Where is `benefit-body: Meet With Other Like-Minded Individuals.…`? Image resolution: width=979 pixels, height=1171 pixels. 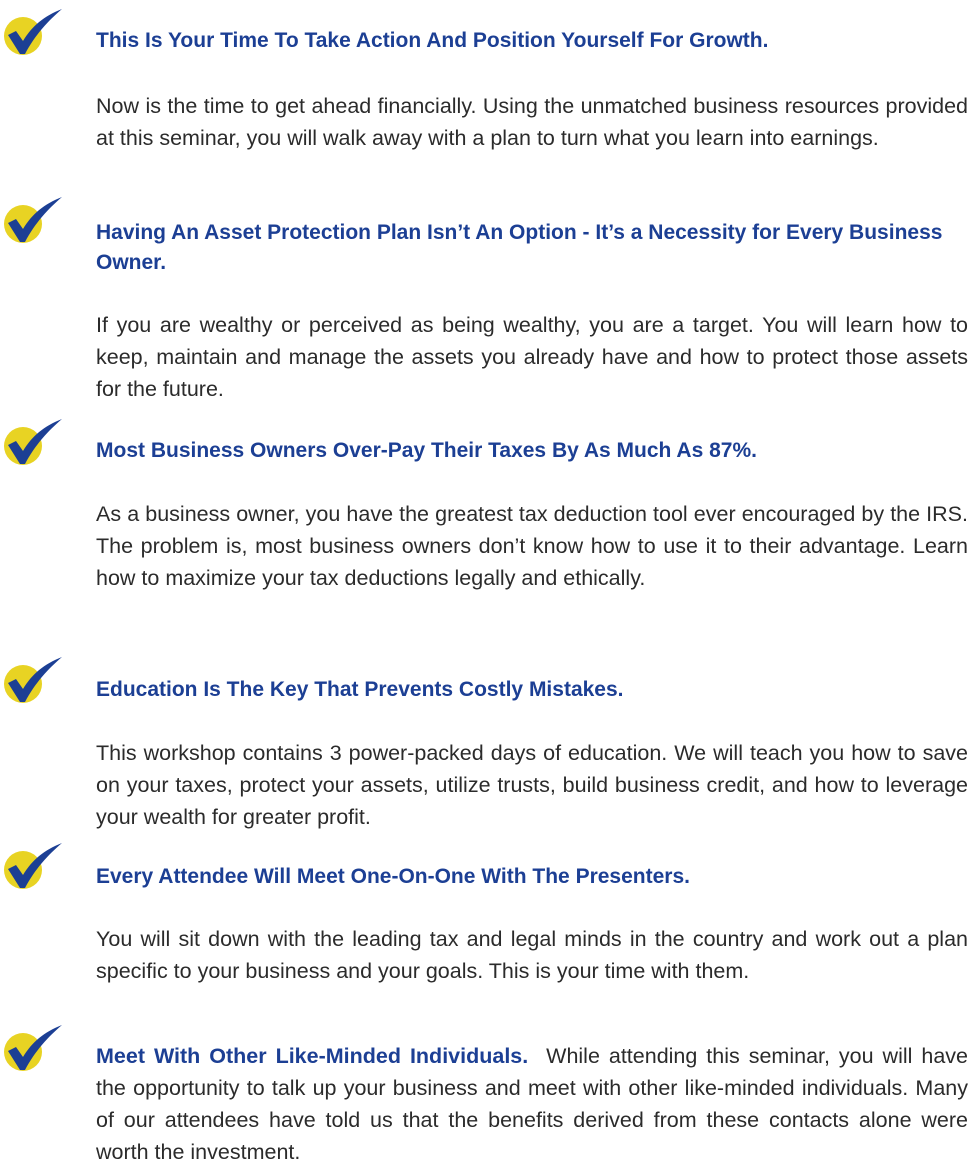 benefit-body: Meet With Other Like-Minded Individuals.… is located at coordinates (532, 1104).